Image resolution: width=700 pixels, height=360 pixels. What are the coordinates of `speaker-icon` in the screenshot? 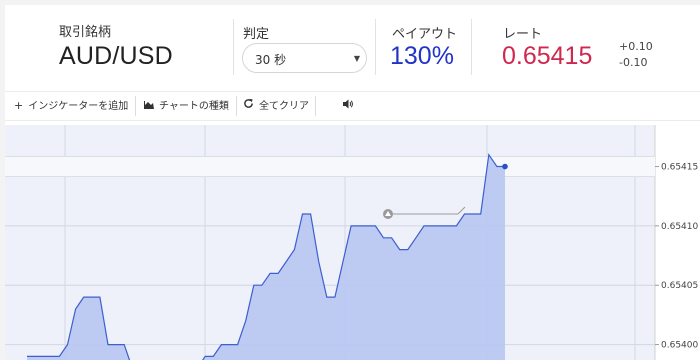 It's located at (348, 106).